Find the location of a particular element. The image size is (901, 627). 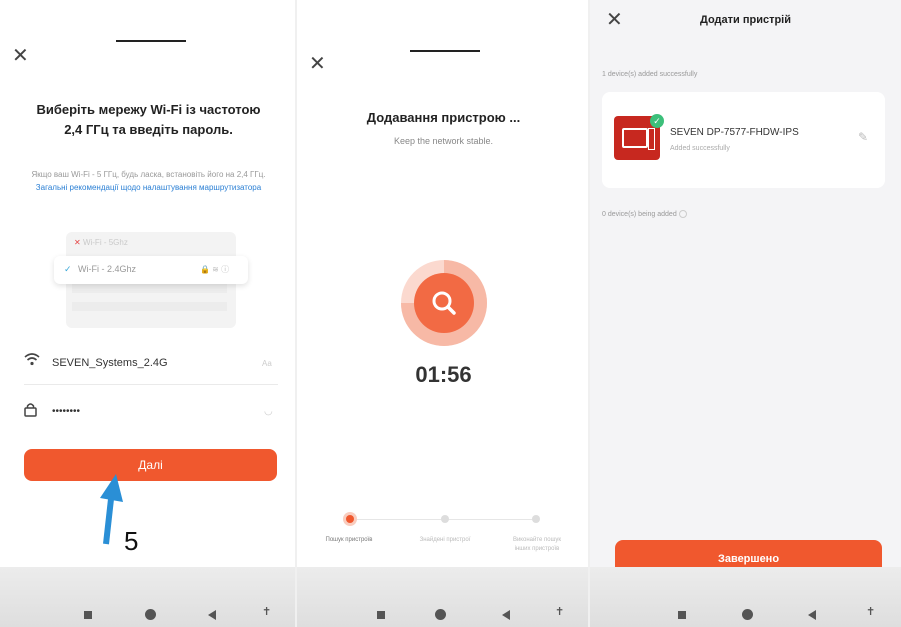

lock-icon is located at coordinates (30, 412).